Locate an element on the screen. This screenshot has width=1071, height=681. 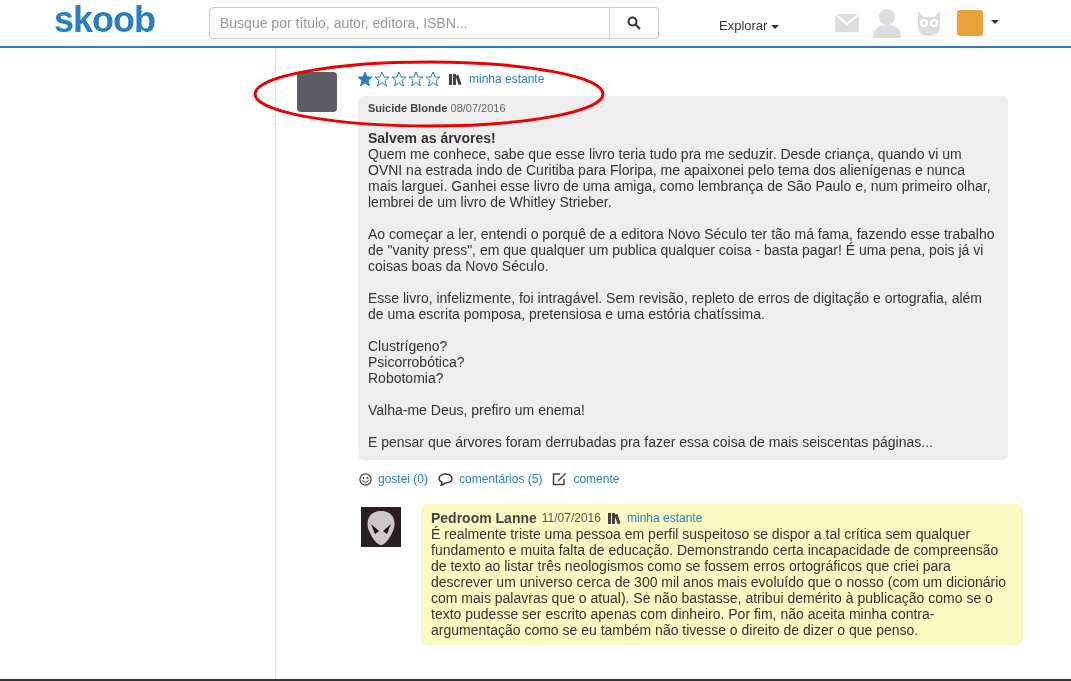
comment-author: Pedroom Lanne is located at coordinates (484, 518).